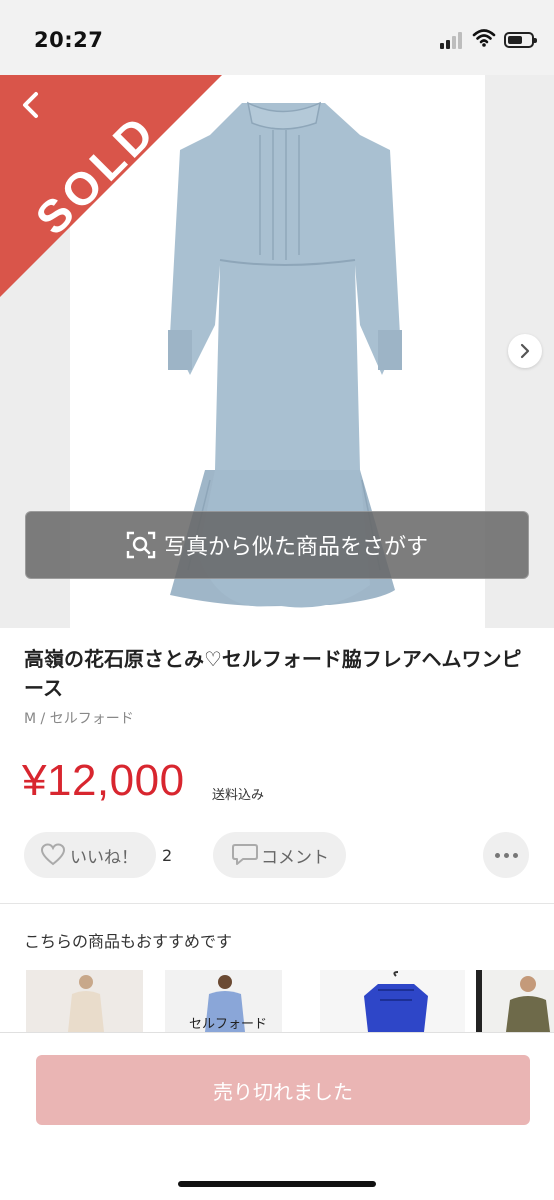  What do you see at coordinates (238, 795) in the screenshot?
I see `shipping-note: 送料込み` at bounding box center [238, 795].